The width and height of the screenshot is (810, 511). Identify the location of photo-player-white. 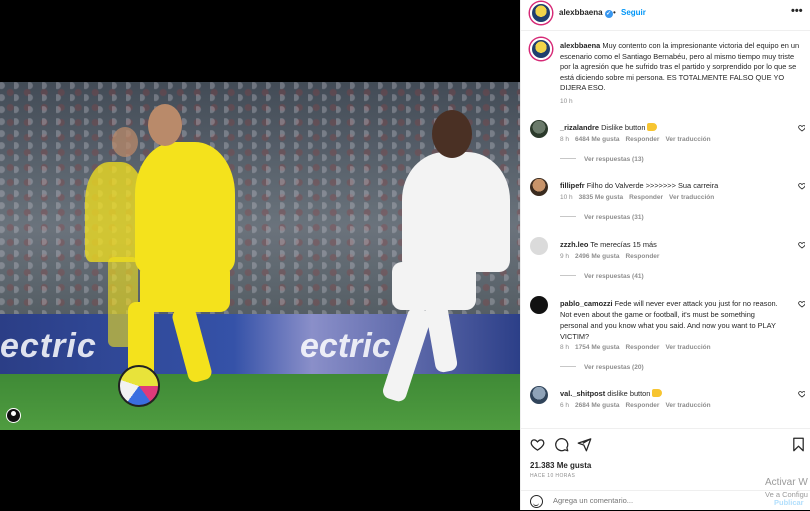
(456, 212).